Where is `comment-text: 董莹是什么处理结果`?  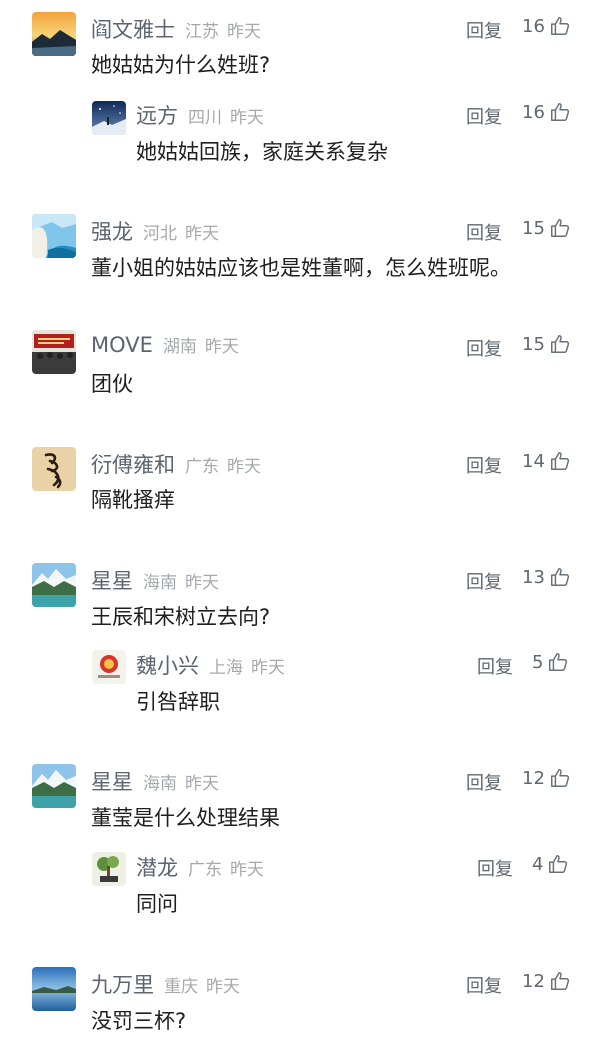 comment-text: 董莹是什么处理结果 is located at coordinates (185, 818).